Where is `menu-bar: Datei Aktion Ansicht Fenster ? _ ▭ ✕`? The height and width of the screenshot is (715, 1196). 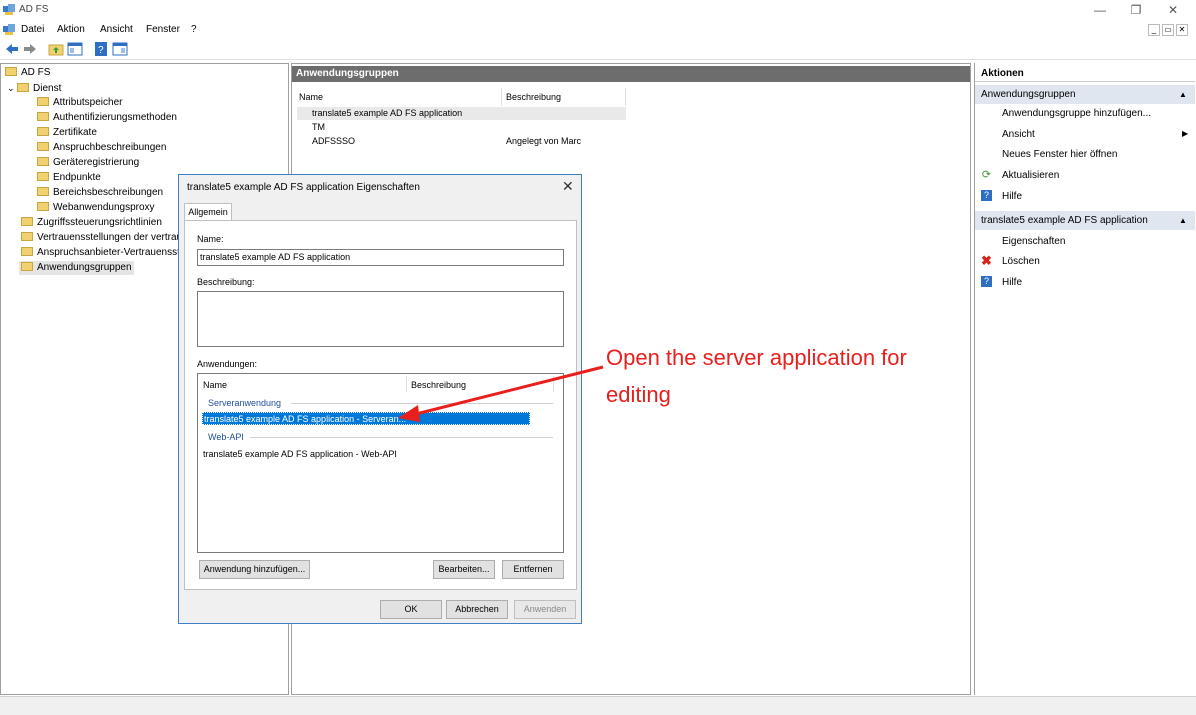 menu-bar: Datei Aktion Ansicht Fenster ? _ ▭ ✕ is located at coordinates (598, 30).